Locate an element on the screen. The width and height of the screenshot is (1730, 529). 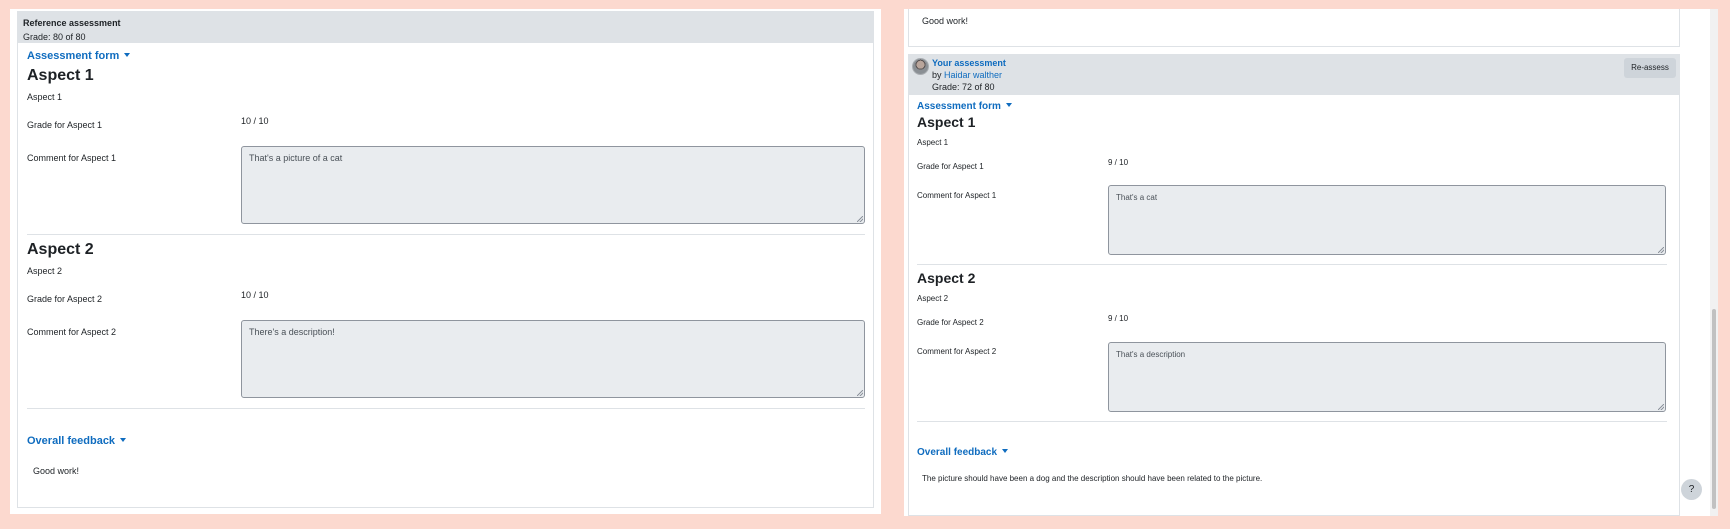
avatar is located at coordinates (920, 66).